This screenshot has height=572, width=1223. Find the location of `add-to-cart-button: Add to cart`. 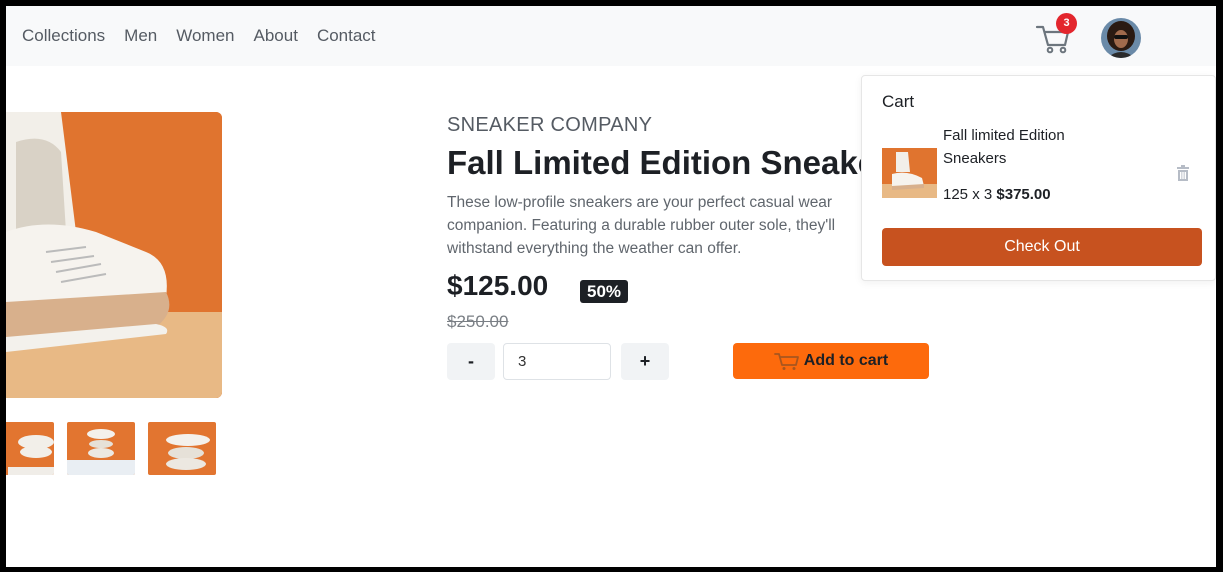

add-to-cart-button: Add to cart is located at coordinates (831, 361).